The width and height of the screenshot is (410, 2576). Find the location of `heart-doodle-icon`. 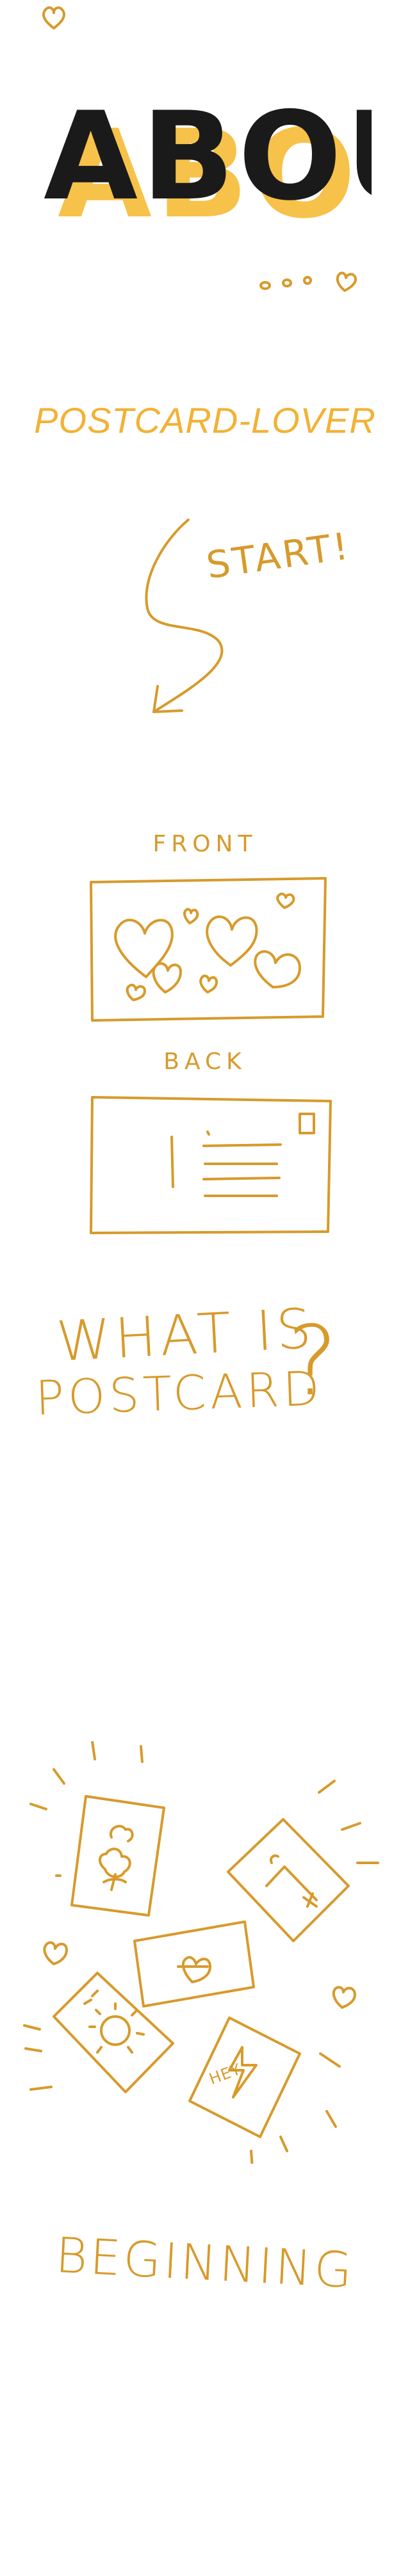

heart-doodle-icon is located at coordinates (53, 17).